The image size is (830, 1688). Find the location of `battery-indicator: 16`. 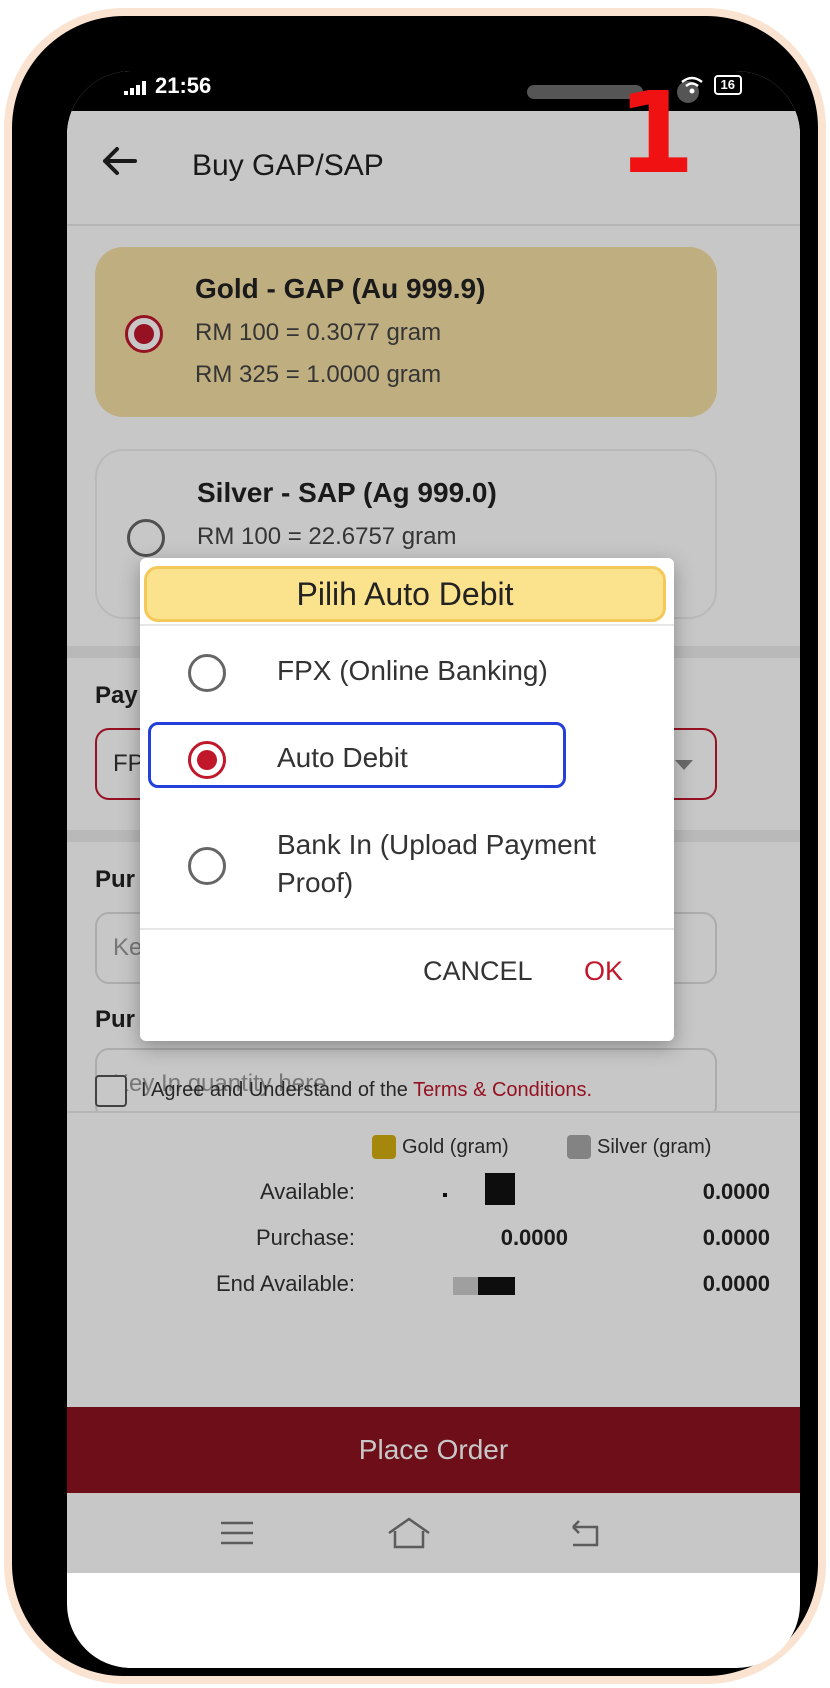

battery-indicator: 16 is located at coordinates (727, 85).